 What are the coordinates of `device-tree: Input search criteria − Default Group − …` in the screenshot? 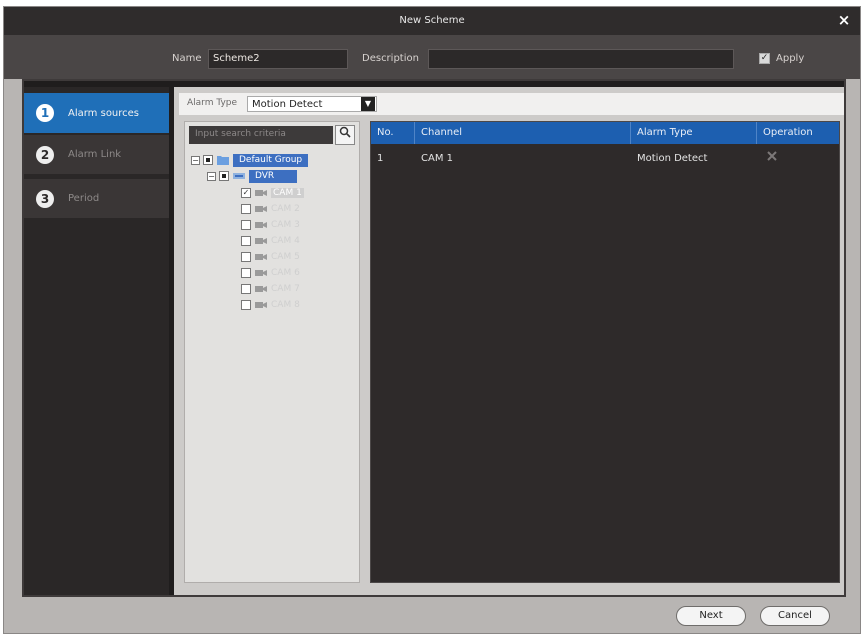 It's located at (272, 352).